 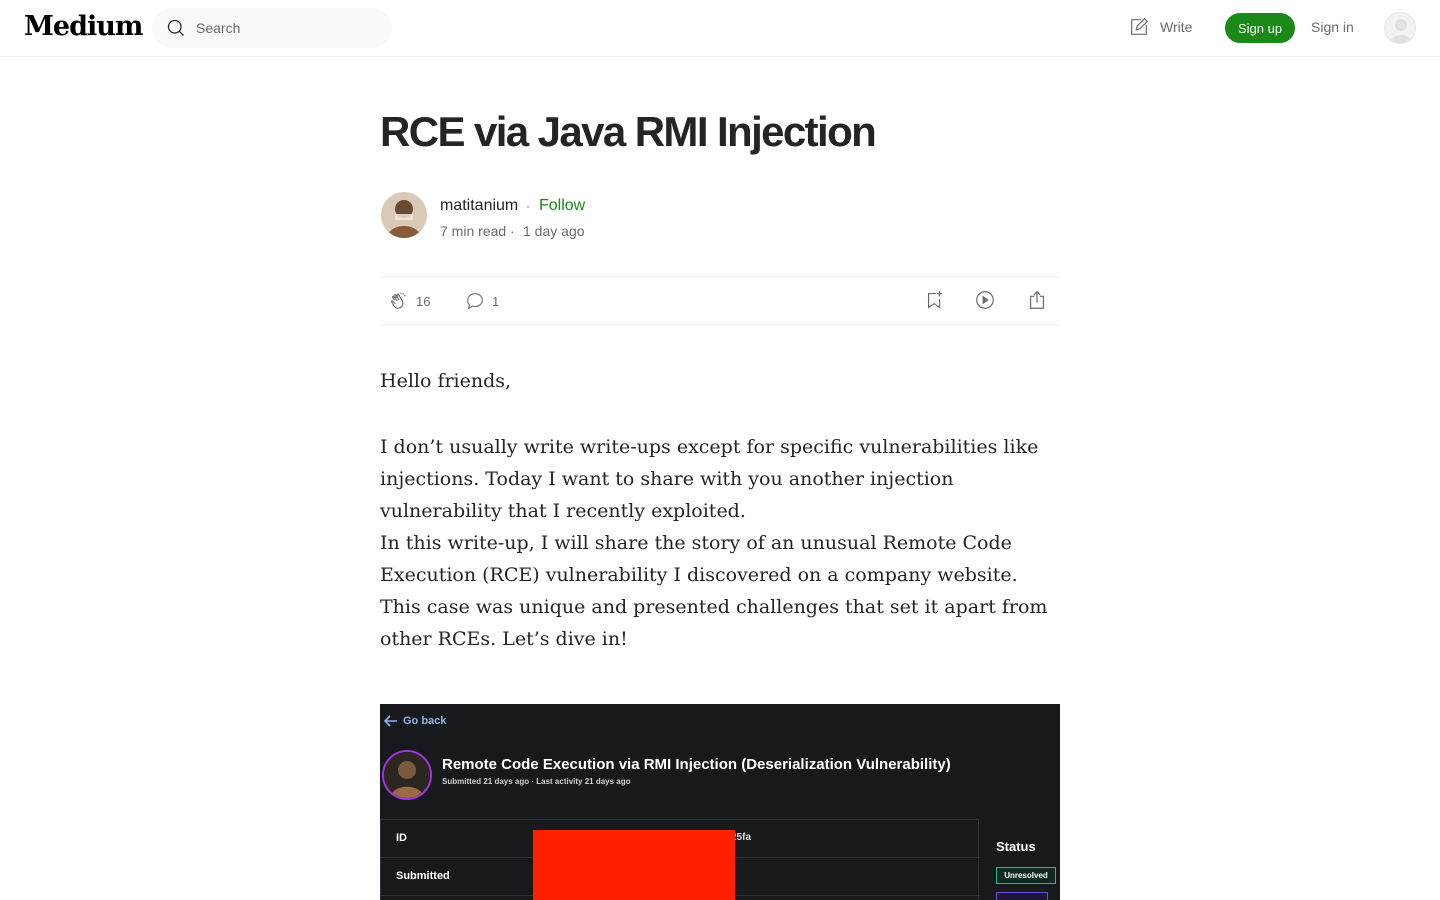 What do you see at coordinates (628, 131) in the screenshot?
I see `article-title: RCE via Java RMI Injection` at bounding box center [628, 131].